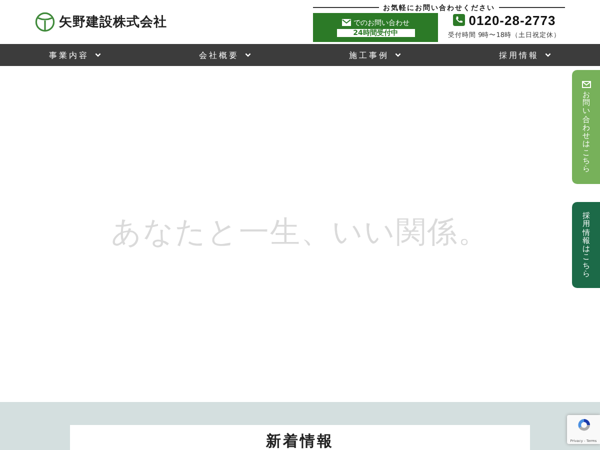 The image size is (600, 450). What do you see at coordinates (113, 22) in the screenshot?
I see `company-name: 矢野建設株式会社` at bounding box center [113, 22].